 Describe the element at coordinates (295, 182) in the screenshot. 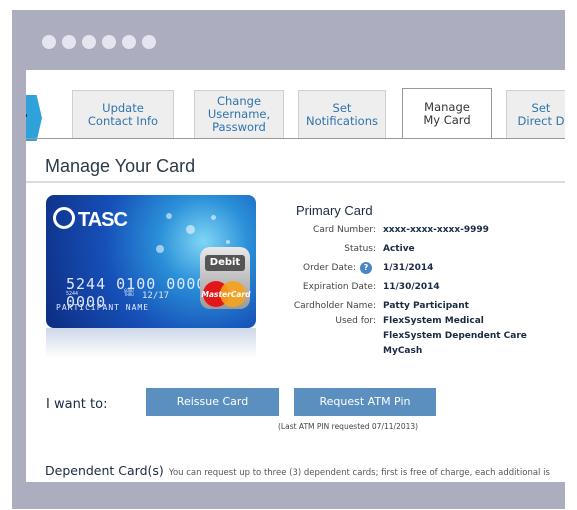

I see `title-divider` at that location.